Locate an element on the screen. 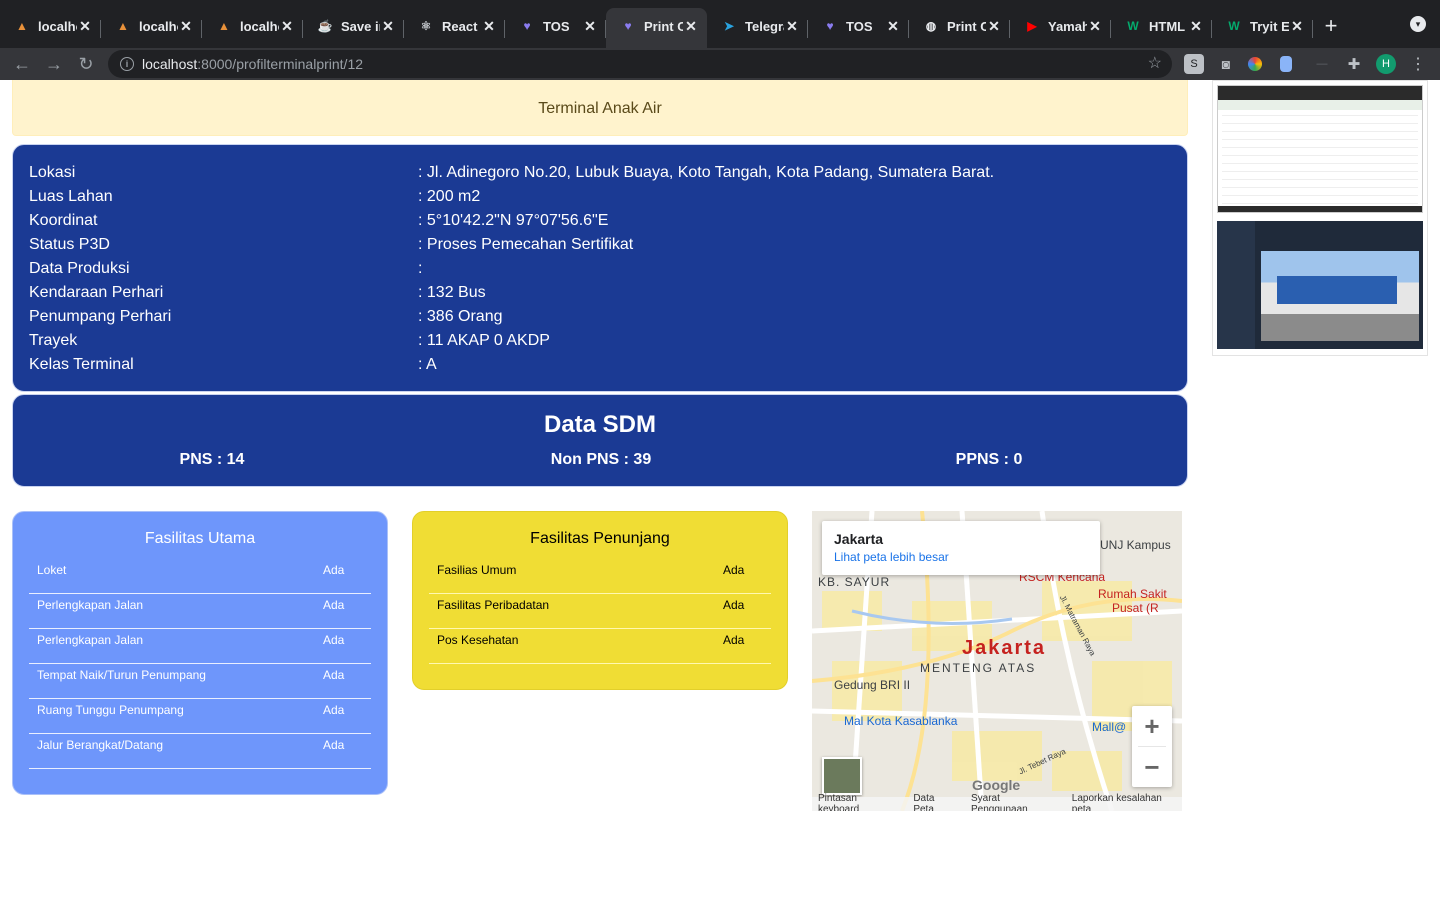  info-label: Data Produksi is located at coordinates (79, 268).